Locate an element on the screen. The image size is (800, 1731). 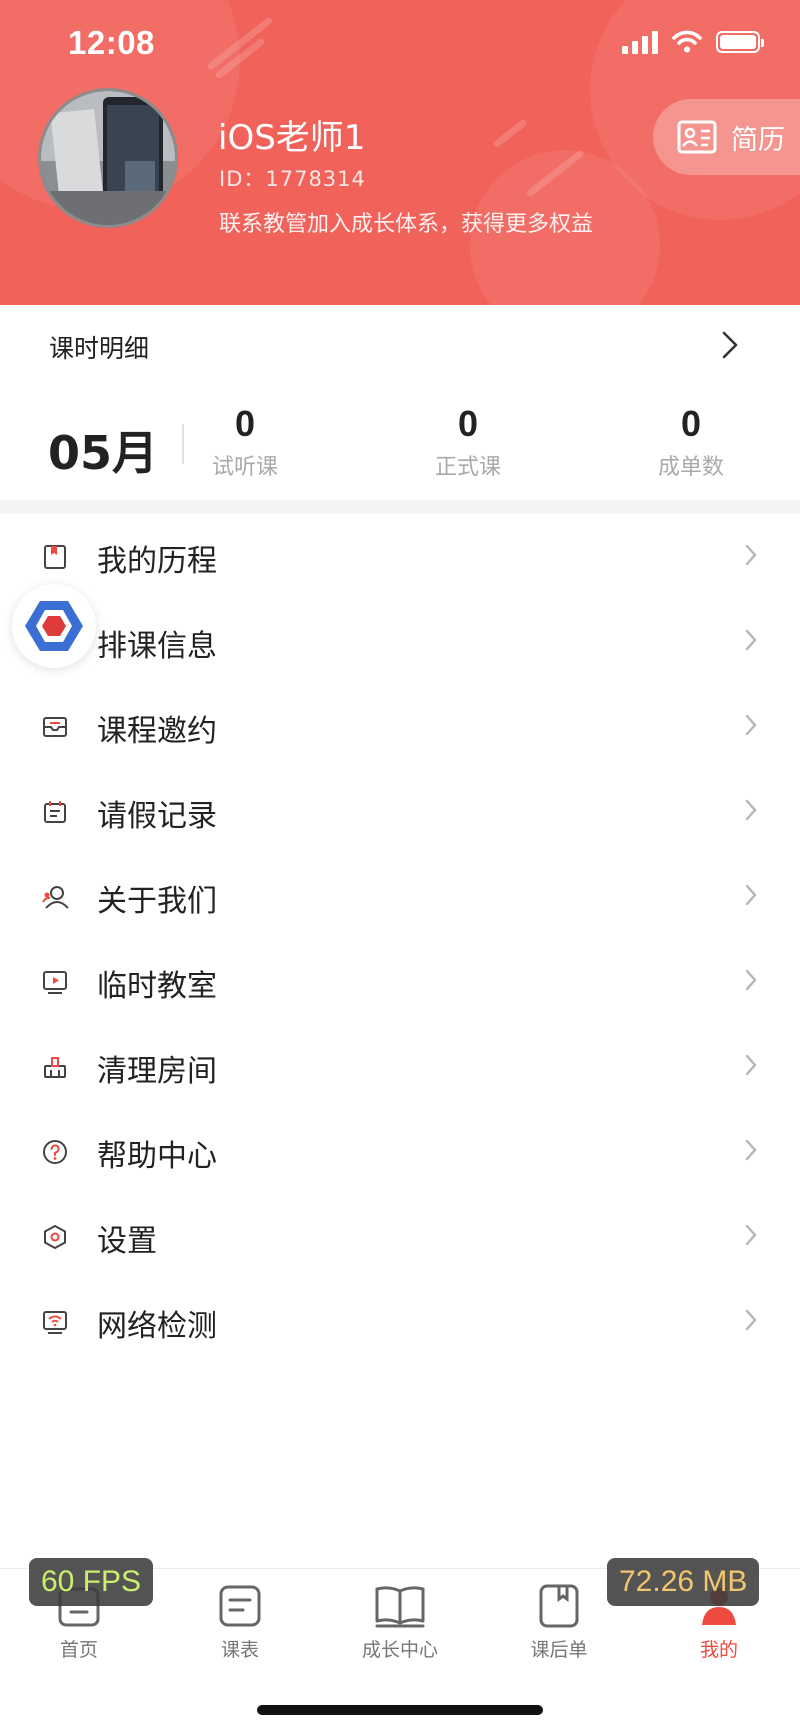
menu-label: 临时教室 is located at coordinates (157, 986).